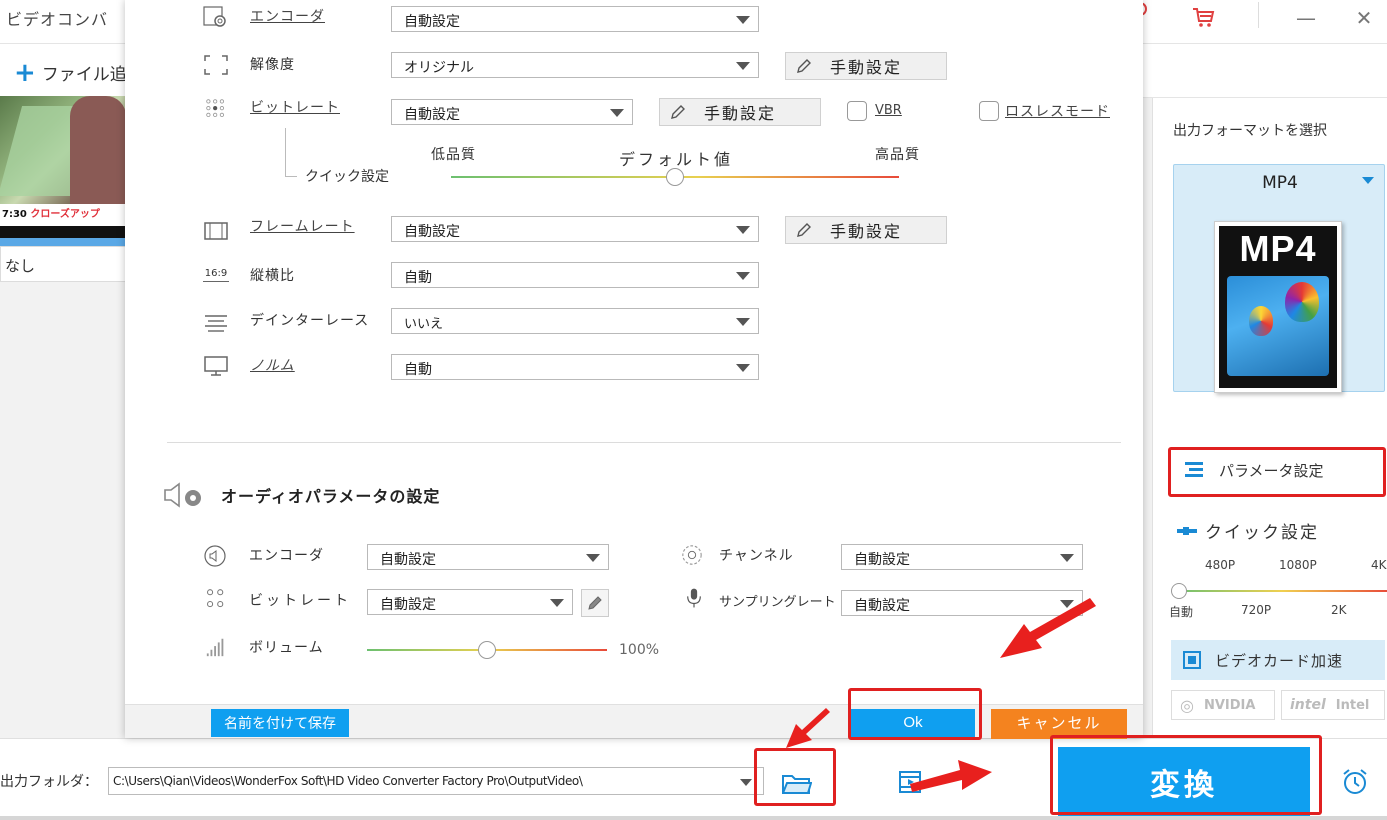 This screenshot has width=1387, height=820. What do you see at coordinates (882, 560) in the screenshot?
I see `channel-value: 自動設定` at bounding box center [882, 560].